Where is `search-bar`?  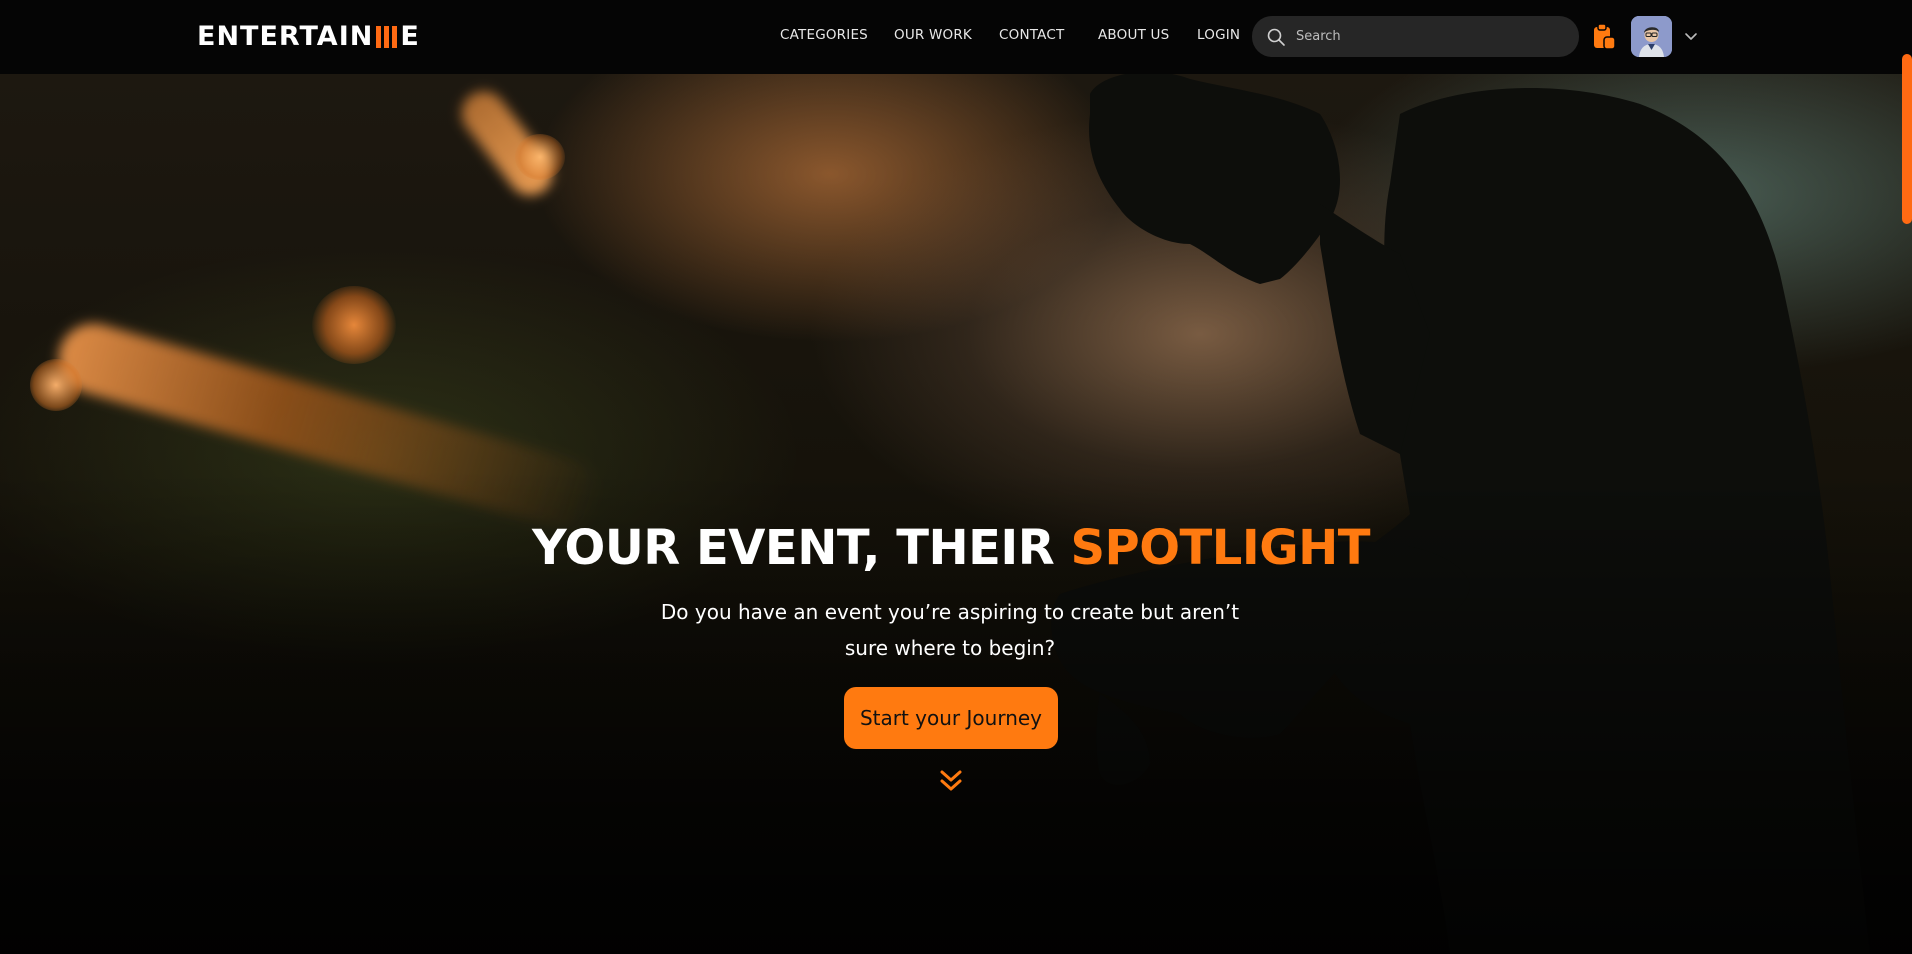 search-bar is located at coordinates (1415, 36).